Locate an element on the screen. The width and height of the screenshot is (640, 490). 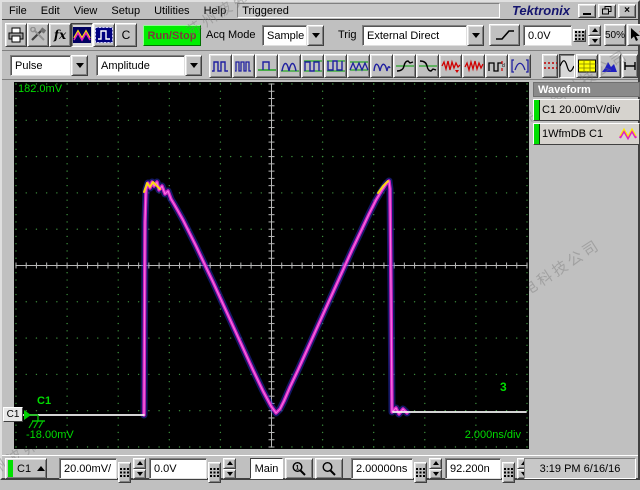
round-pulses-icon is located at coordinates (289, 67).